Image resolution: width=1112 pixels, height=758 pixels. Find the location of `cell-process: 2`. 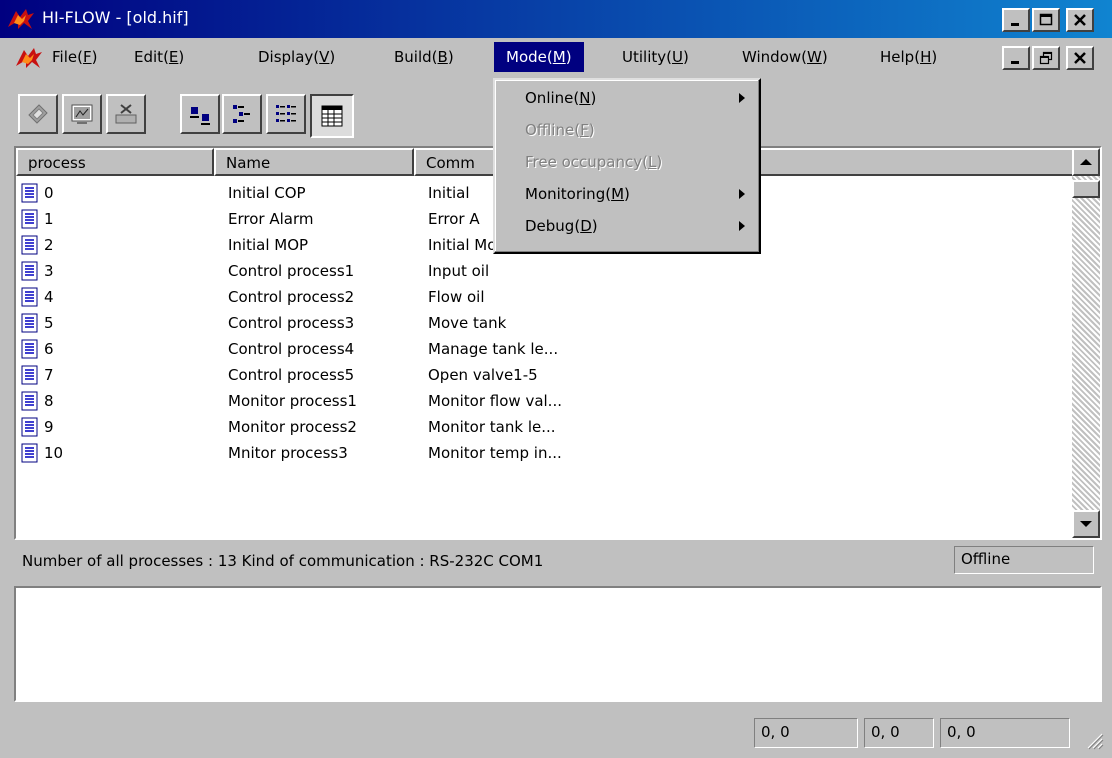

cell-process: 2 is located at coordinates (49, 245).